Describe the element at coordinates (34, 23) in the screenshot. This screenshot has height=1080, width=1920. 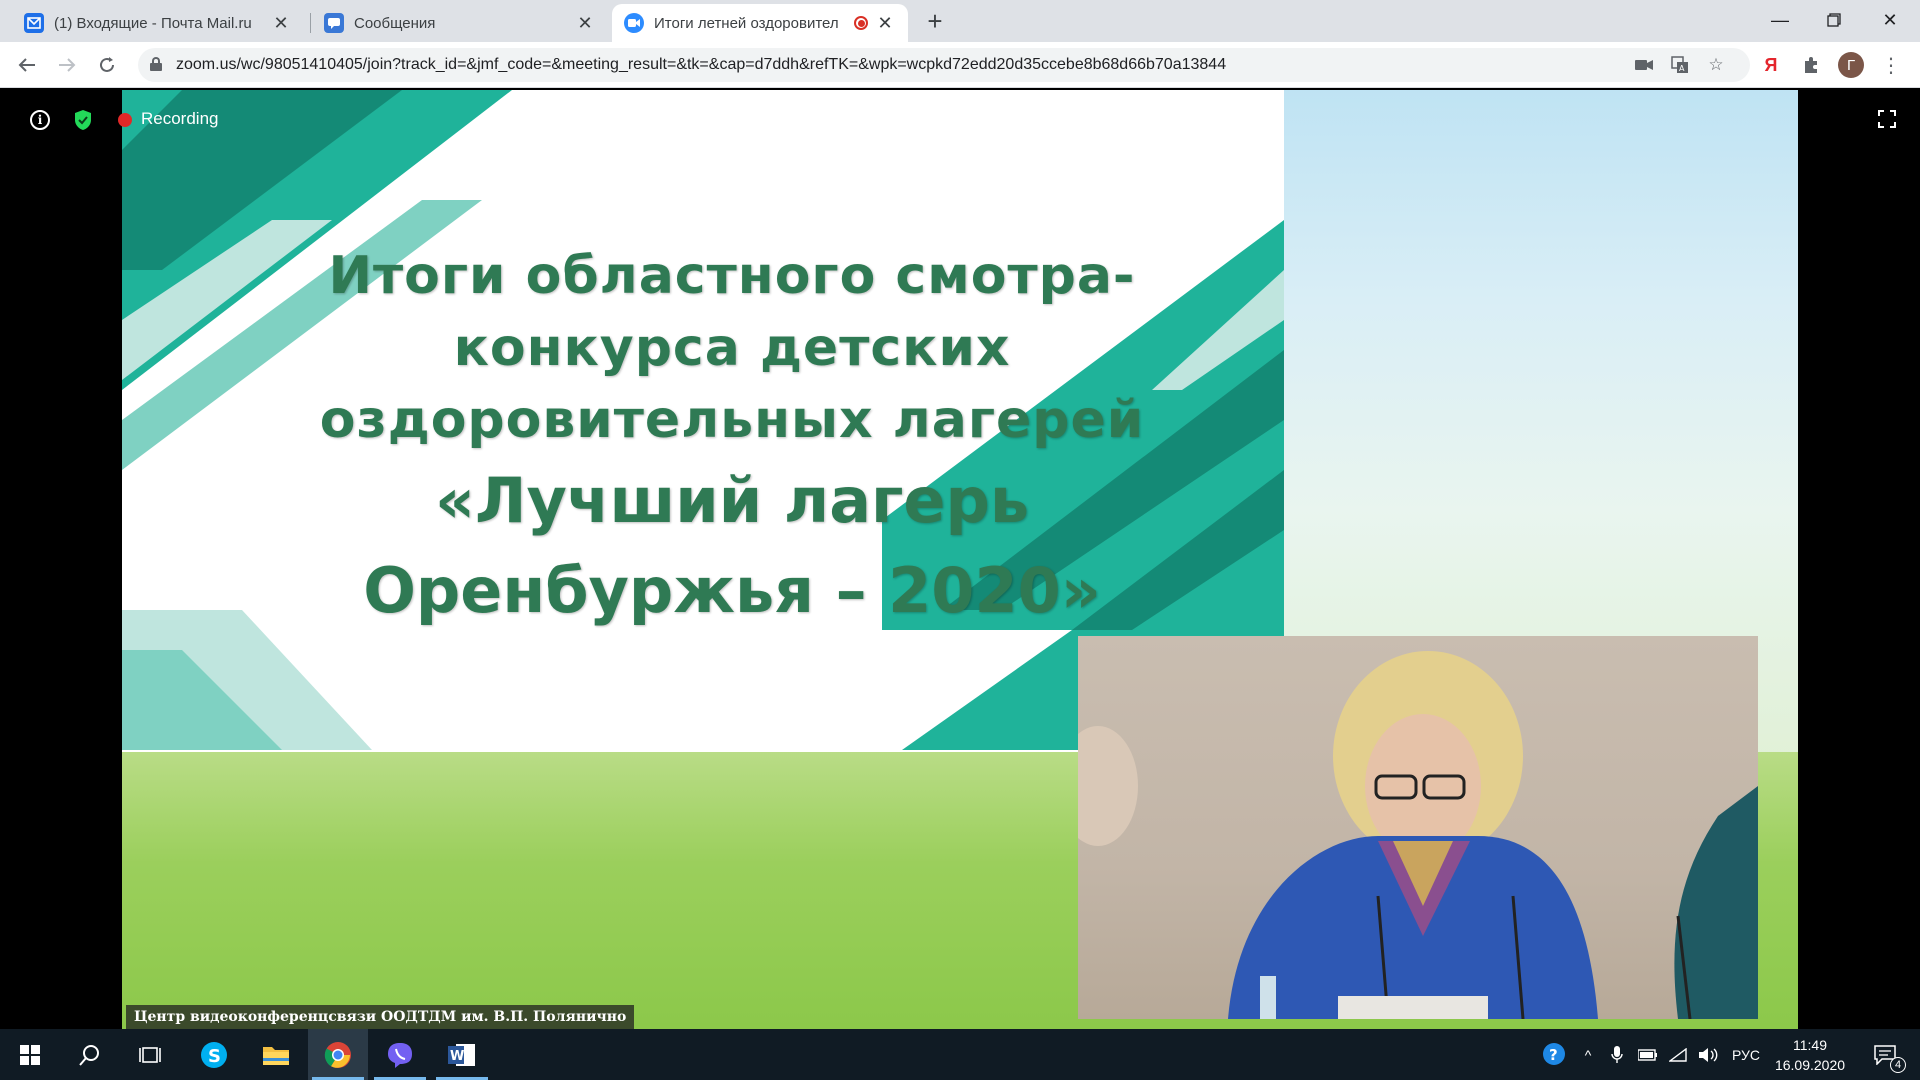
I see `mail-icon` at that location.